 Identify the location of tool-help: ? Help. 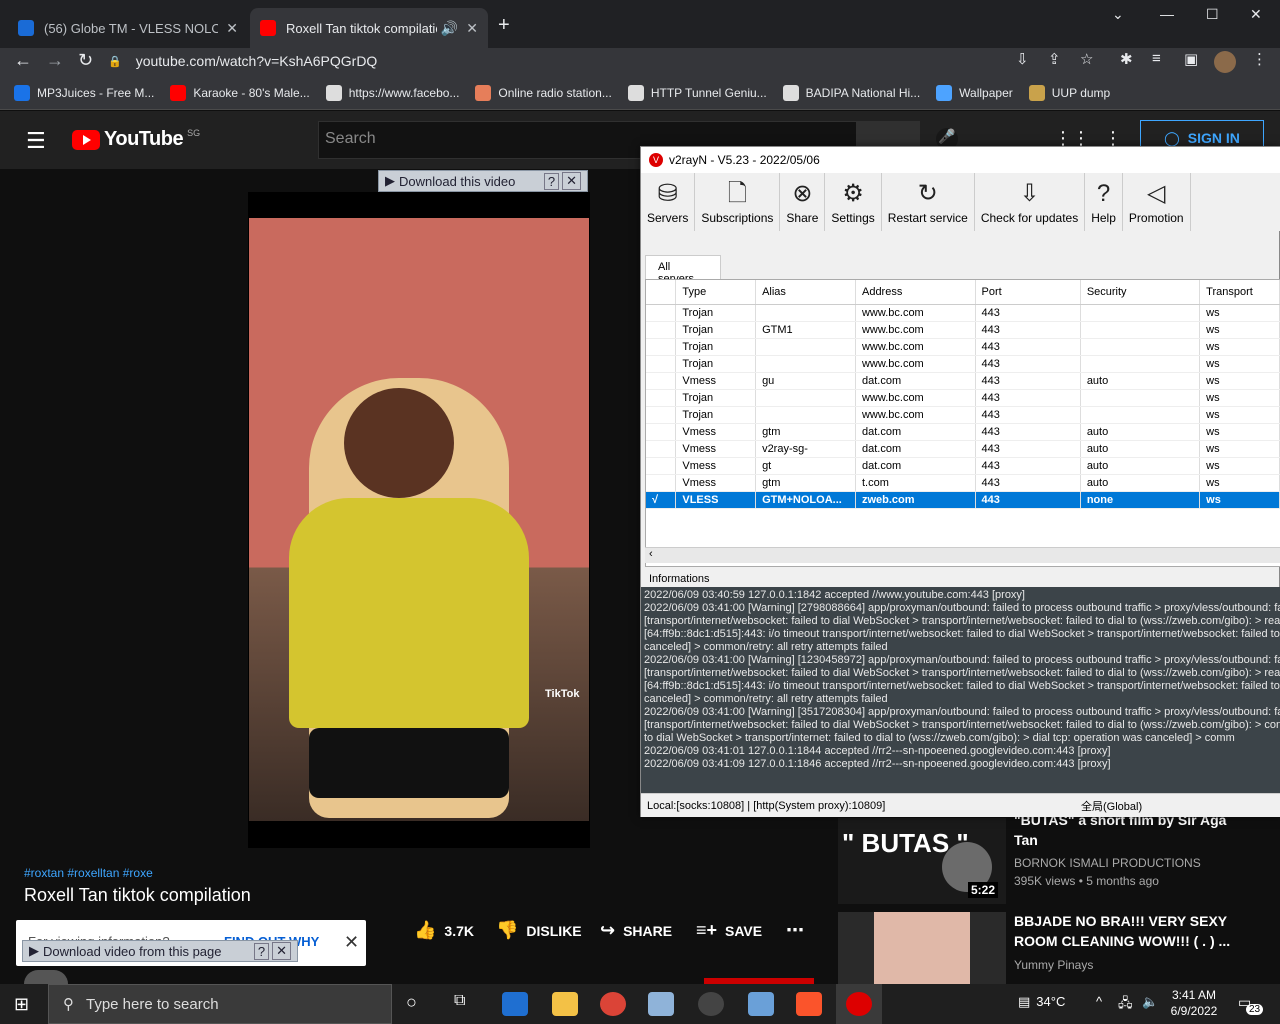
(1104, 202).